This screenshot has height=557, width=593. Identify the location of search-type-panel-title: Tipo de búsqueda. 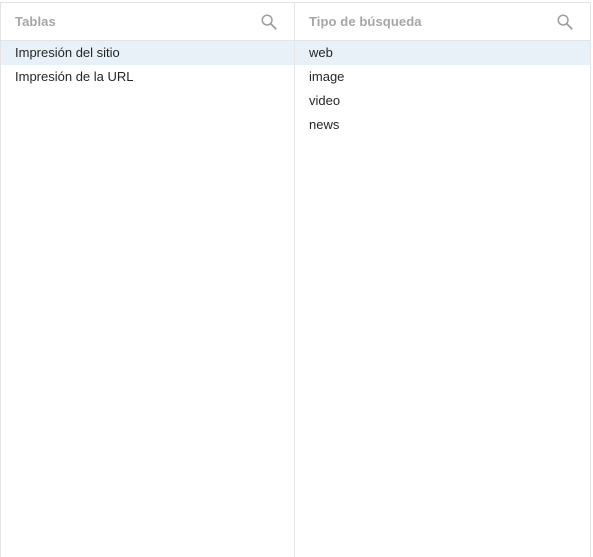
(365, 21).